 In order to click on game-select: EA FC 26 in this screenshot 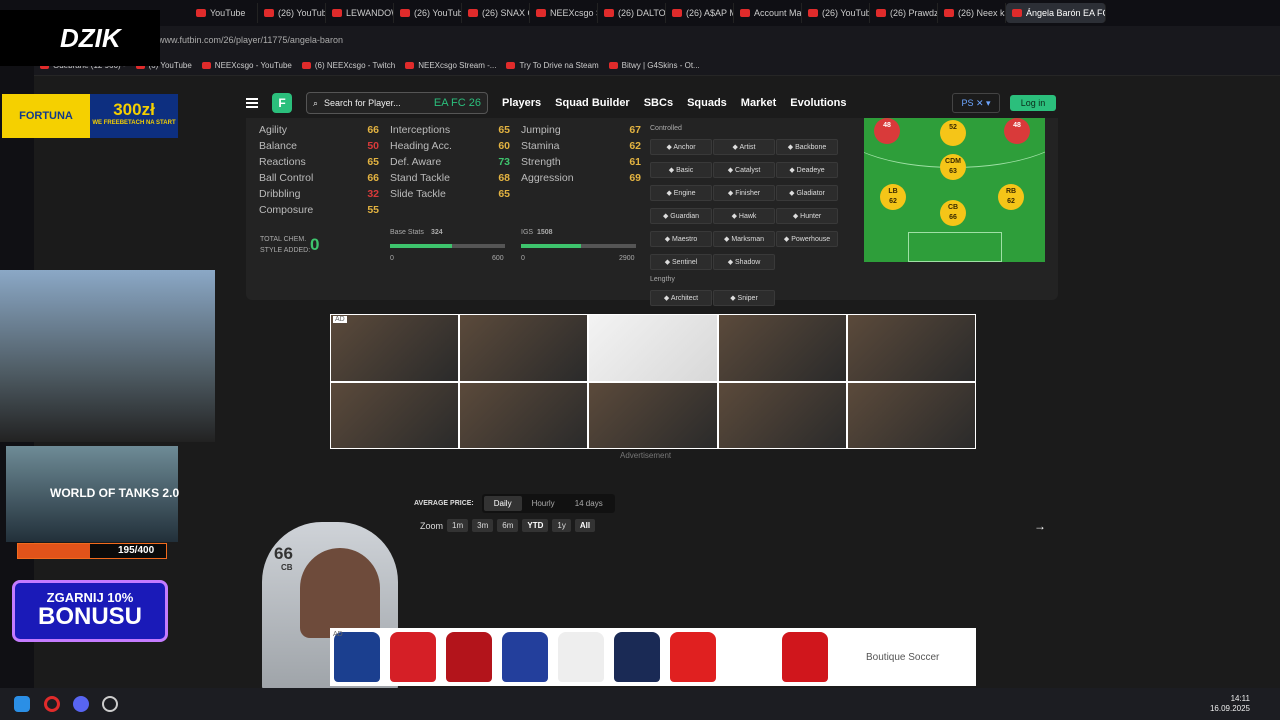, I will do `click(457, 103)`.